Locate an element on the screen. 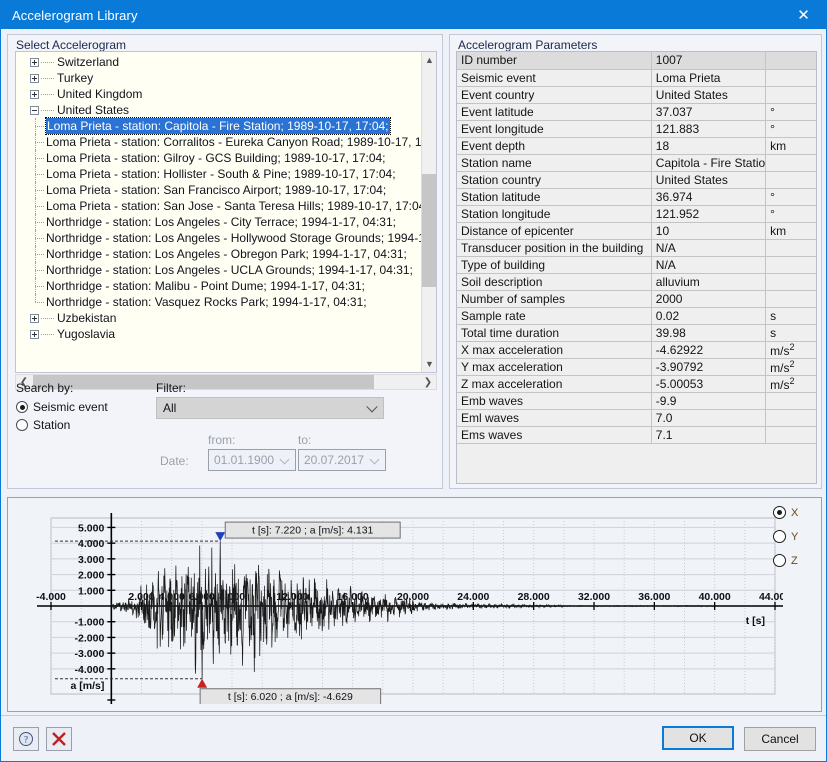  help-icon: ? is located at coordinates (26, 739).